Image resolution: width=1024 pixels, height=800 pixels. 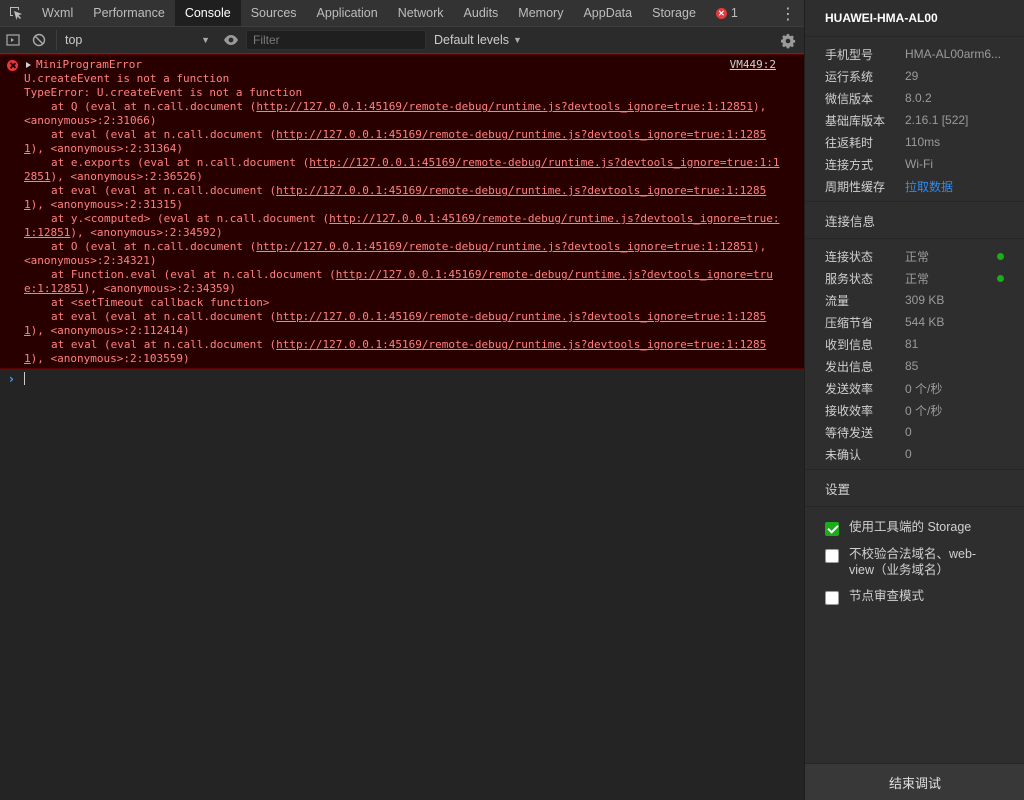 I want to click on info-row: 微信版本 8.0.2, so click(x=914, y=98).